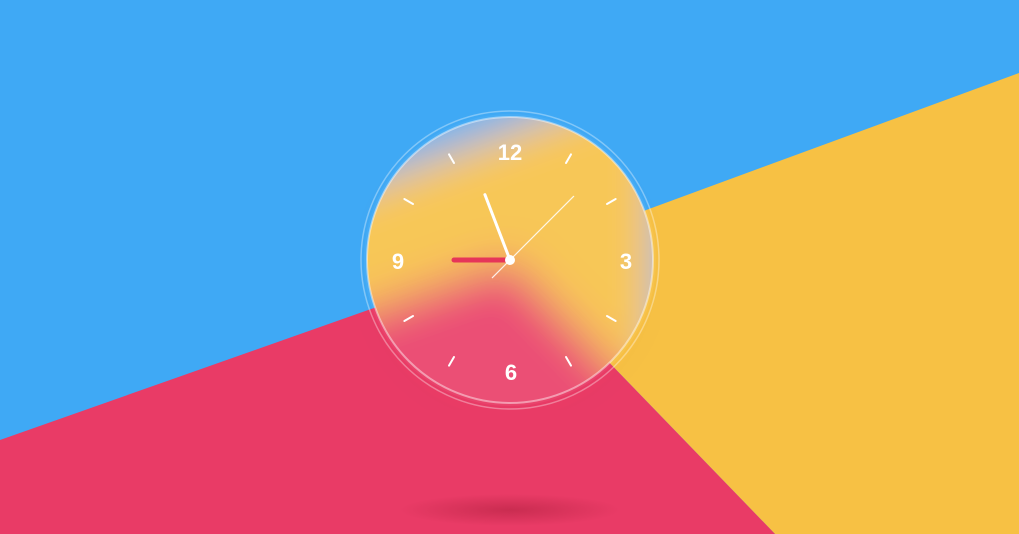 This screenshot has height=534, width=1019. Describe the element at coordinates (511, 372) in the screenshot. I see `numeral-6: 6` at that location.